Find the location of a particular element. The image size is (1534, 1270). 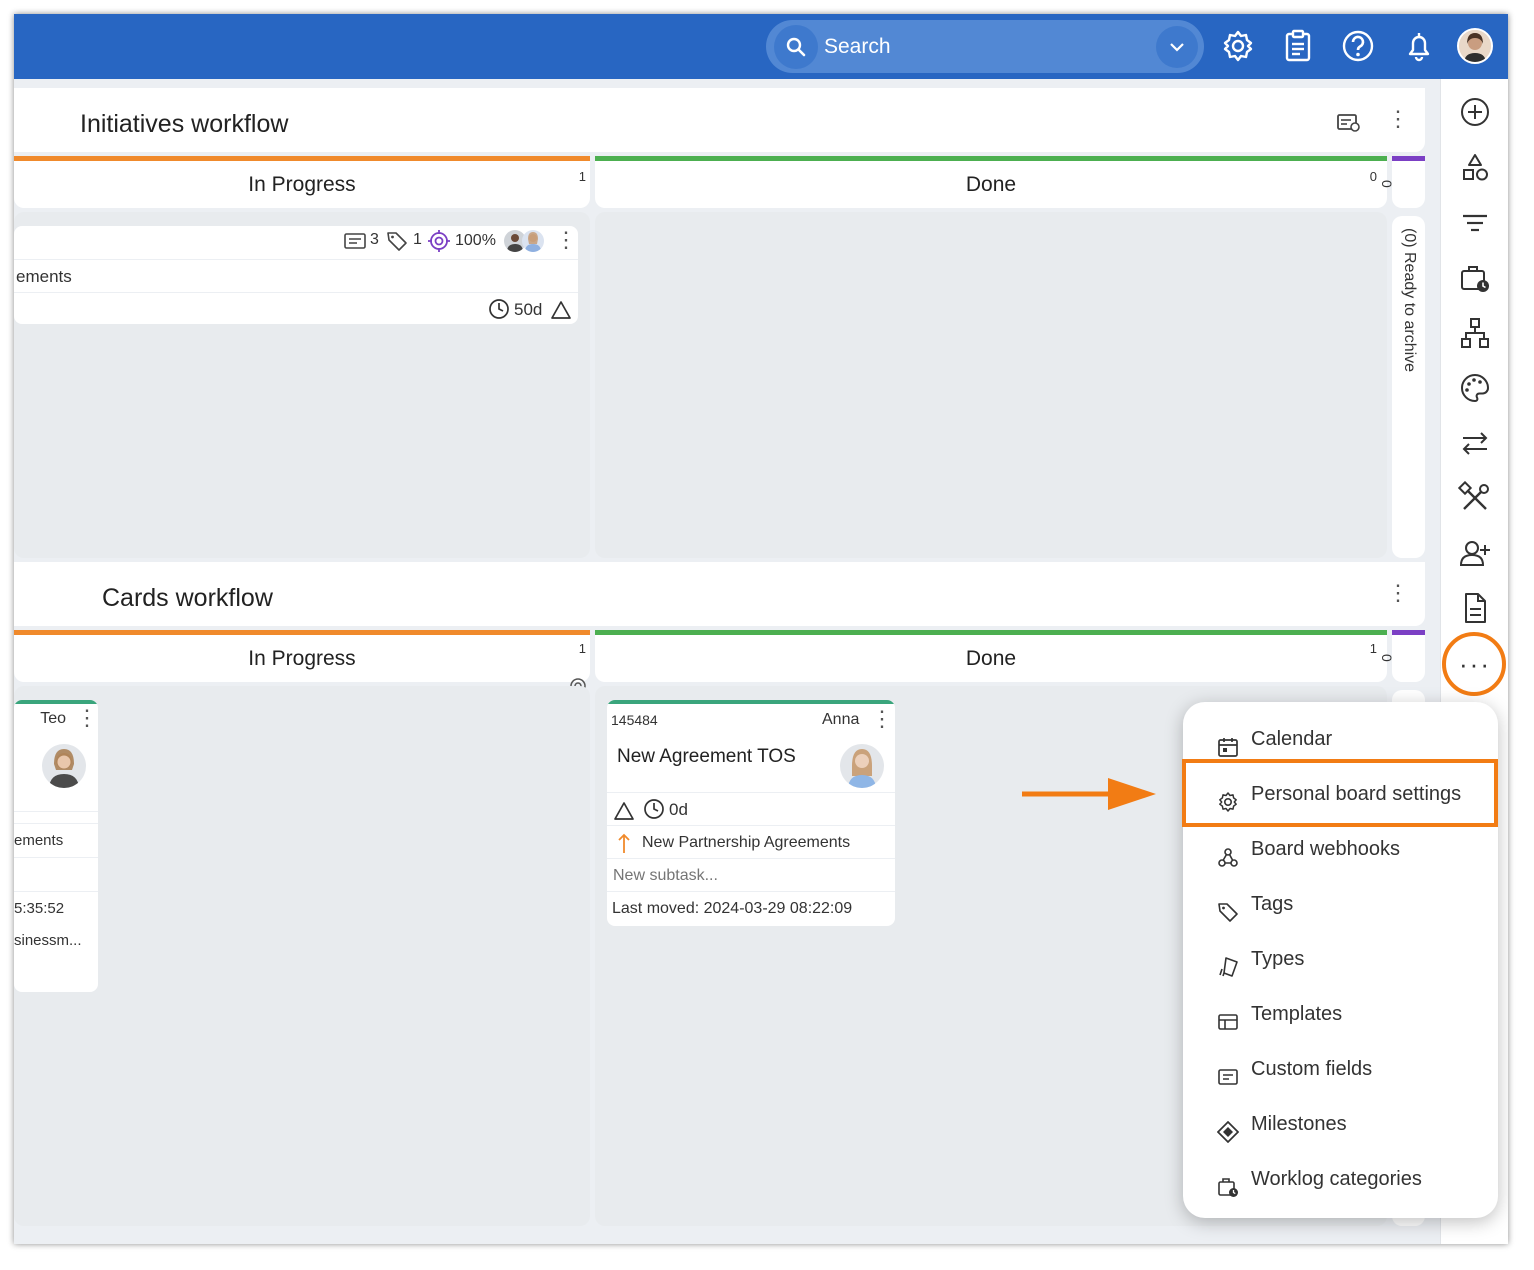

calendar-icon is located at coordinates (1228, 742).